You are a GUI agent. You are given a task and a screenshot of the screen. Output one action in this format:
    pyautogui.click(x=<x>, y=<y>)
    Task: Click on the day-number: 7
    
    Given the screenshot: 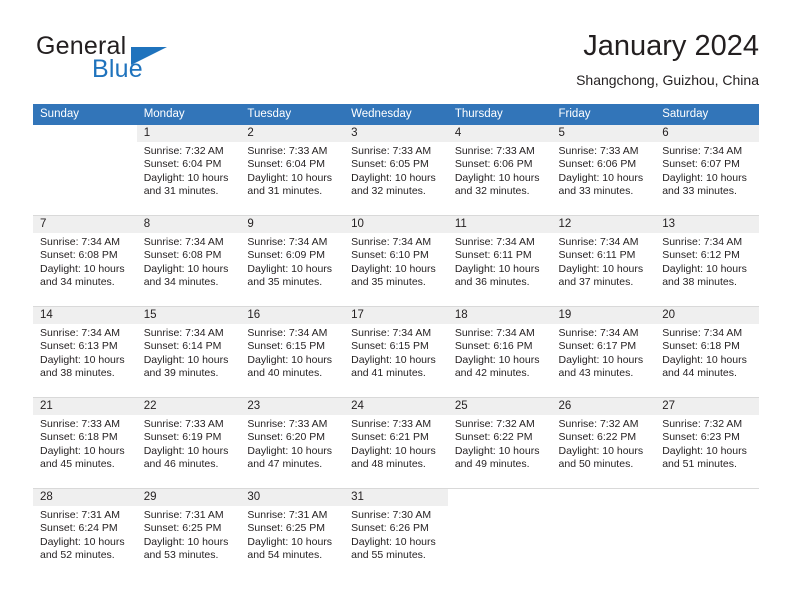 What is the action you would take?
    pyautogui.click(x=85, y=224)
    